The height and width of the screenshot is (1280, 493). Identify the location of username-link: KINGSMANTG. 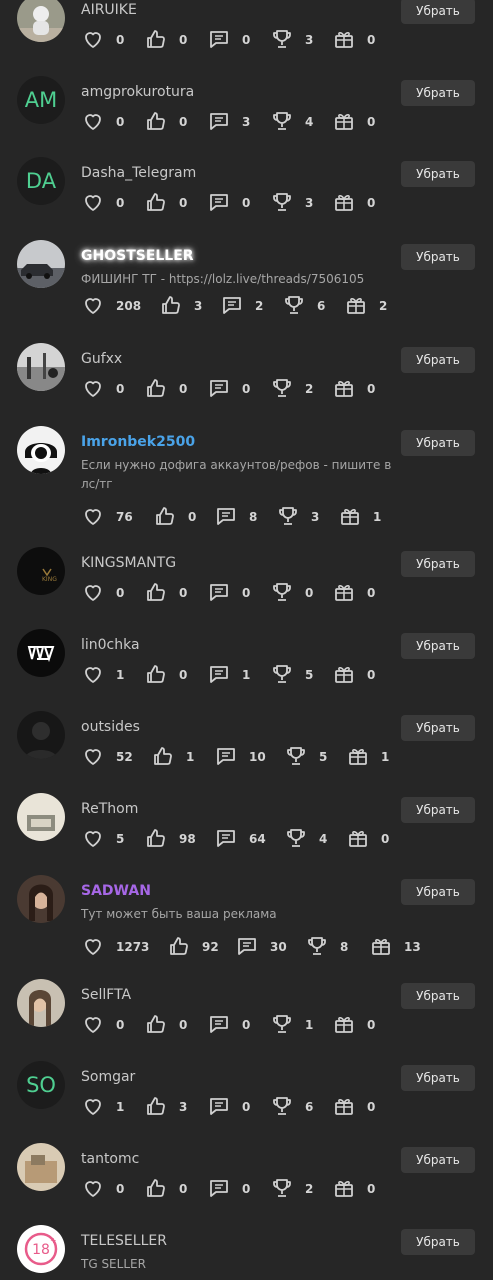
(128, 563).